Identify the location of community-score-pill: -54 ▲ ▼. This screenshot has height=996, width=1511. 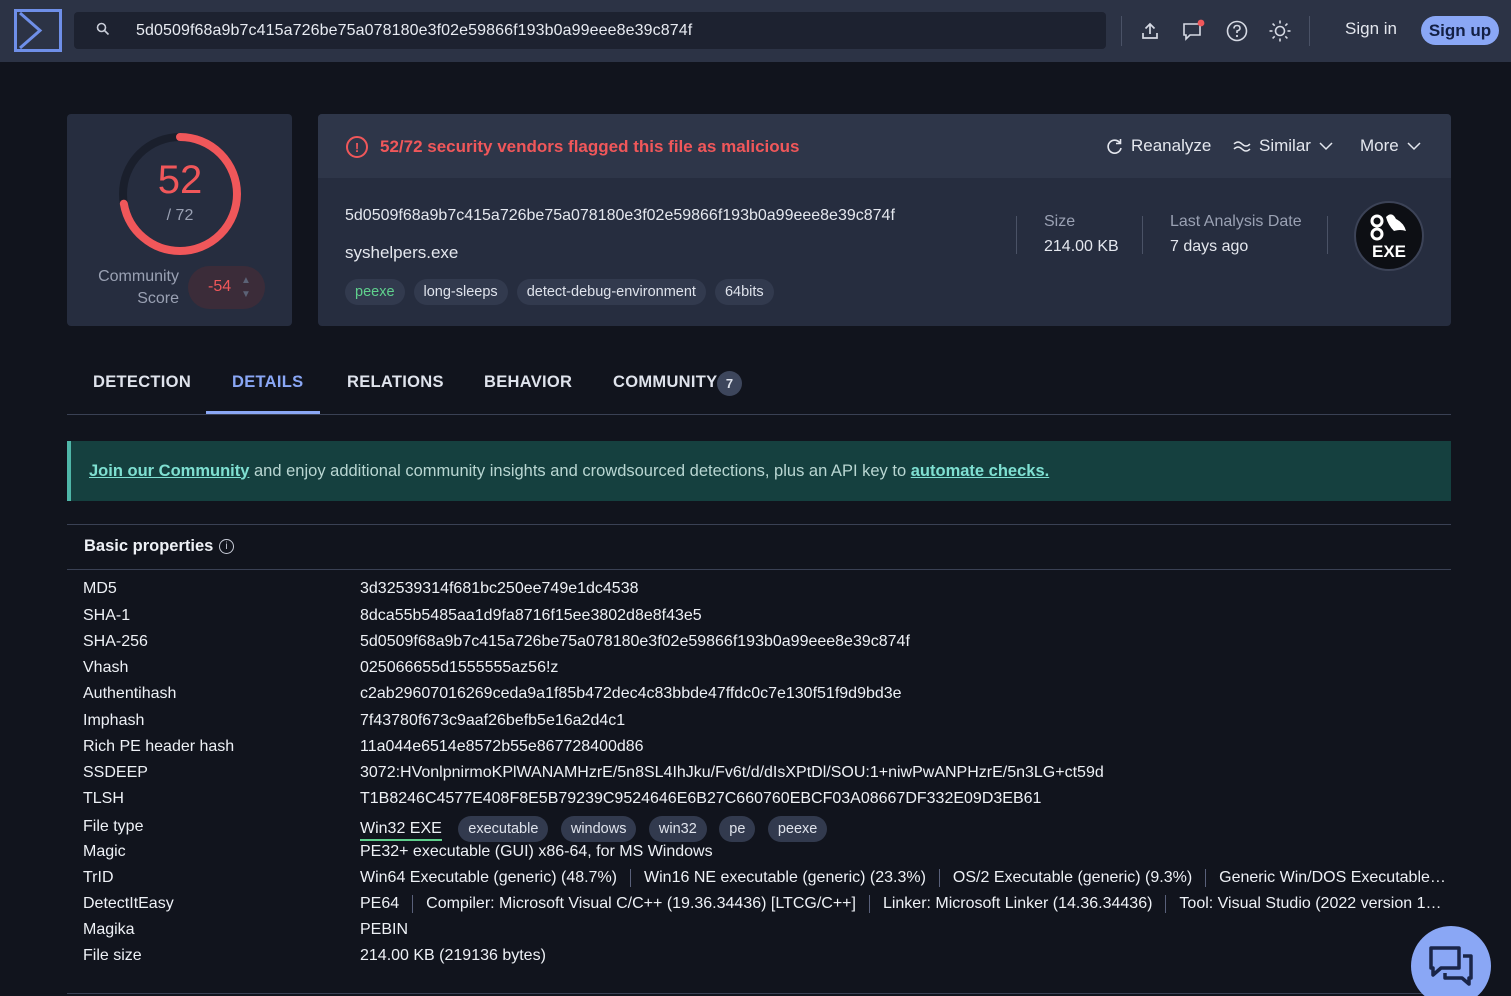
(226, 287).